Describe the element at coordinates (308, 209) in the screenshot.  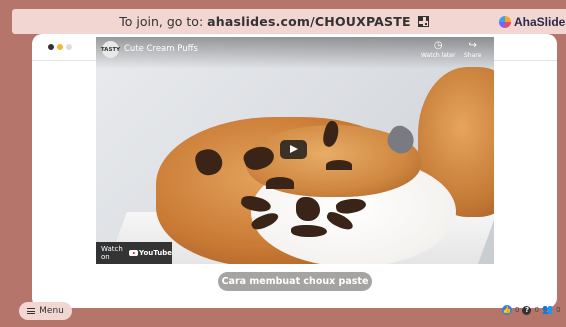
I see `chocolate-nose` at that location.